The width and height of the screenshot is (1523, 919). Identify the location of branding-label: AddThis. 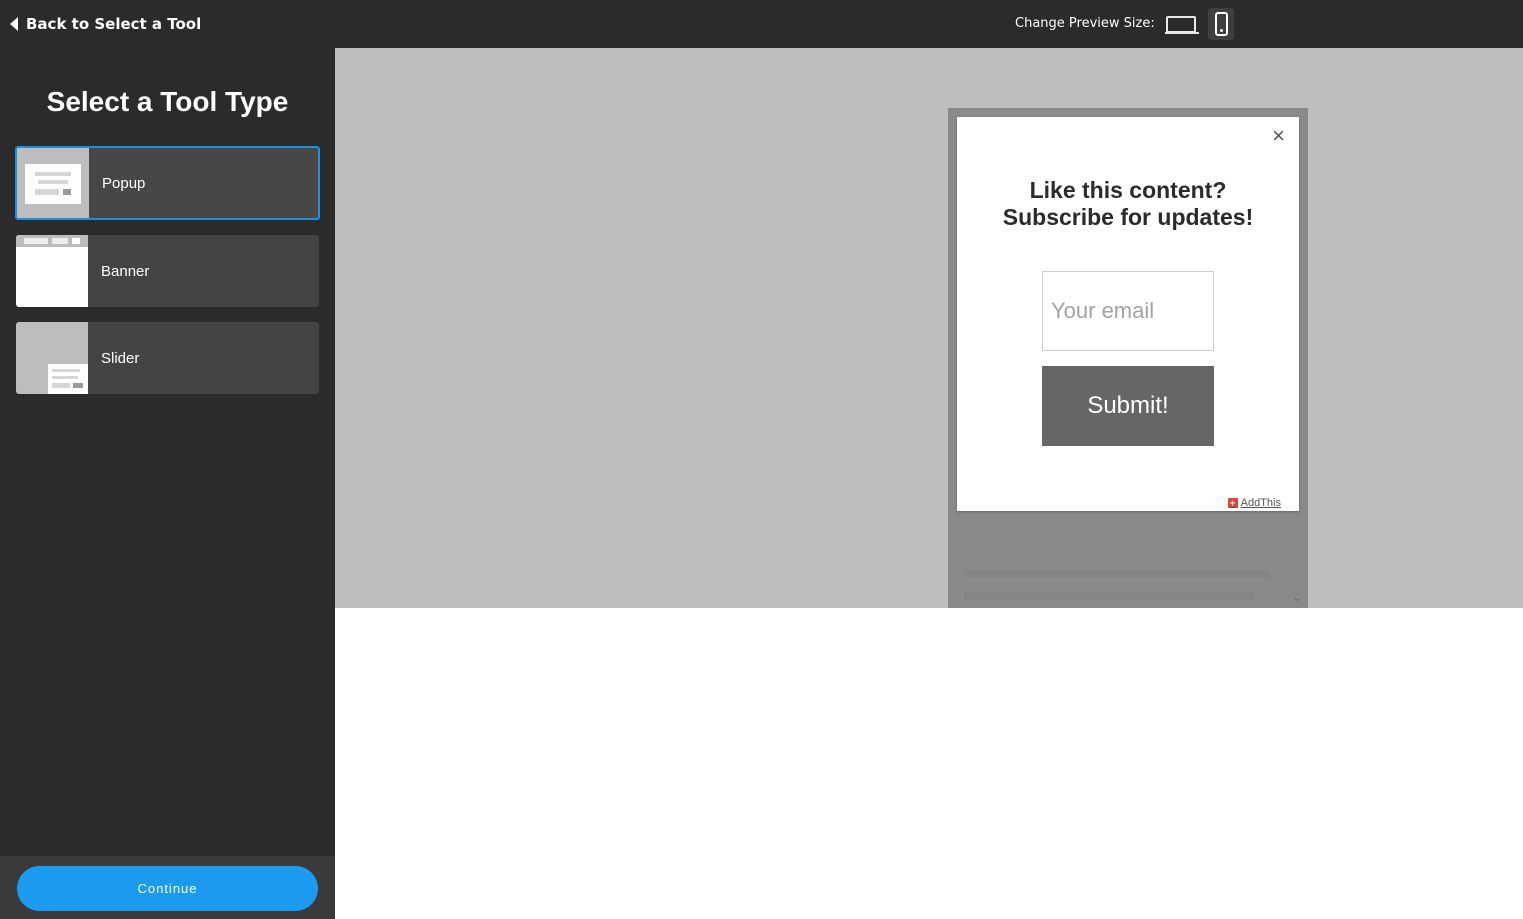
(1260, 503).